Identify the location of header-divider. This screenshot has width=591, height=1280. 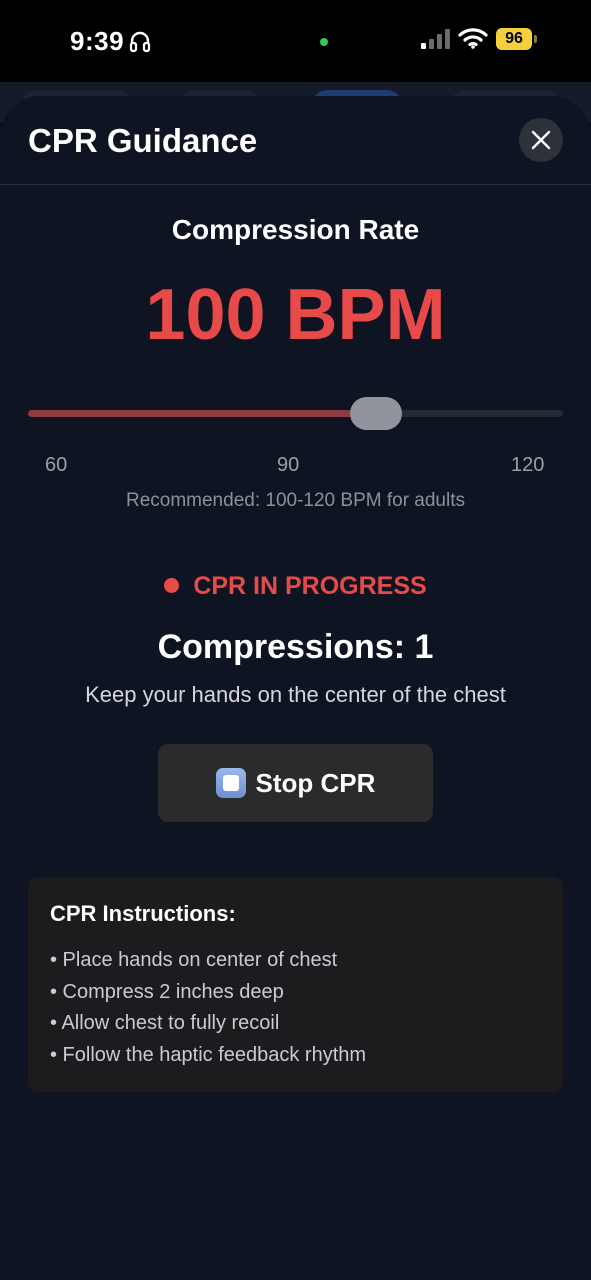
(295, 184).